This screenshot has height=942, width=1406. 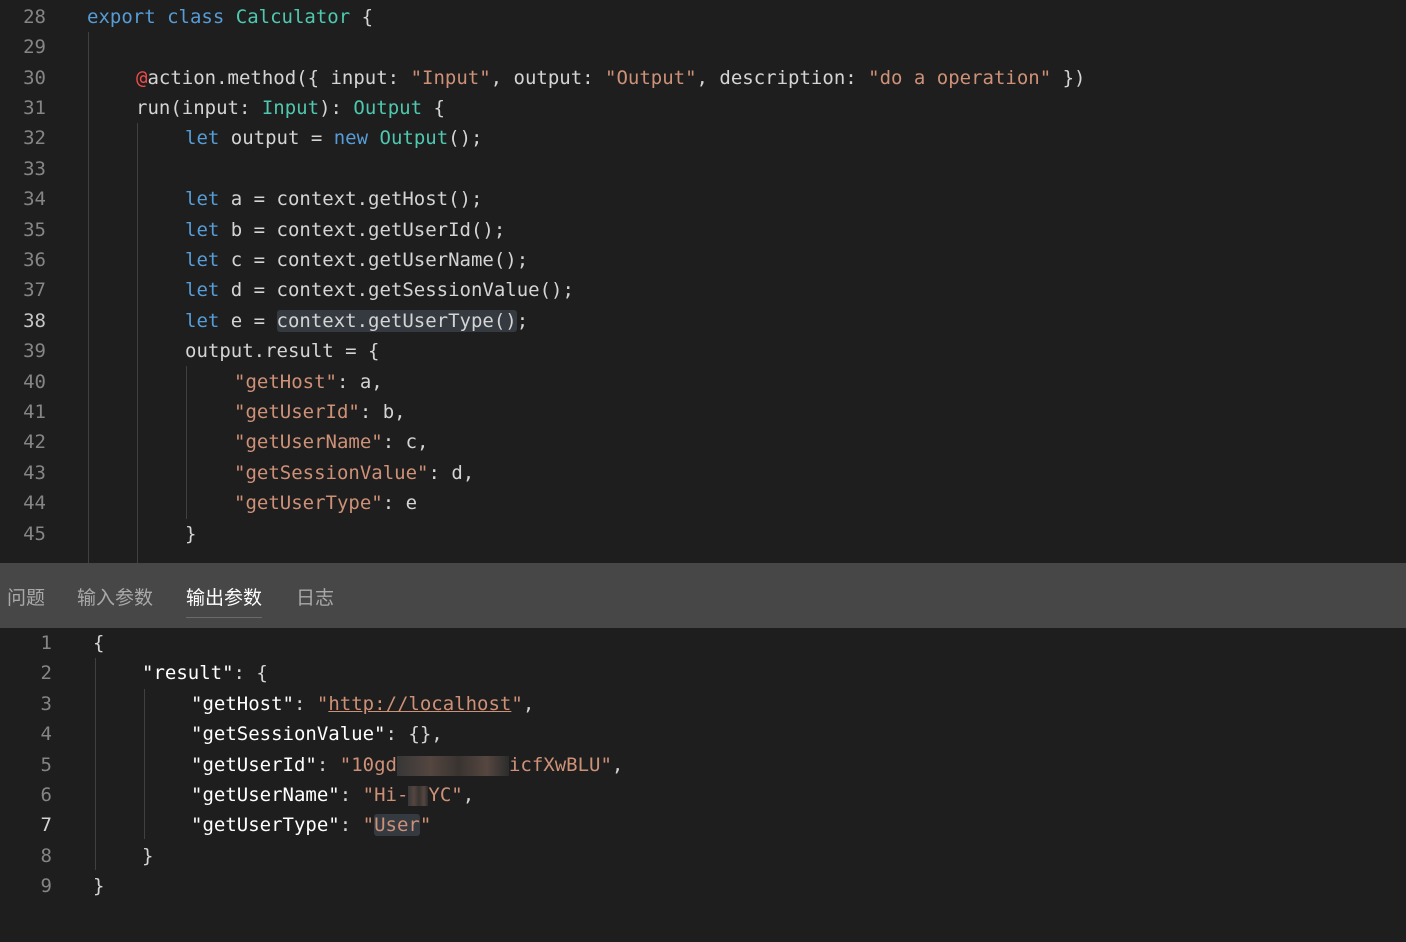 I want to click on code-text: d = context.getSessionValue();, so click(x=396, y=290).